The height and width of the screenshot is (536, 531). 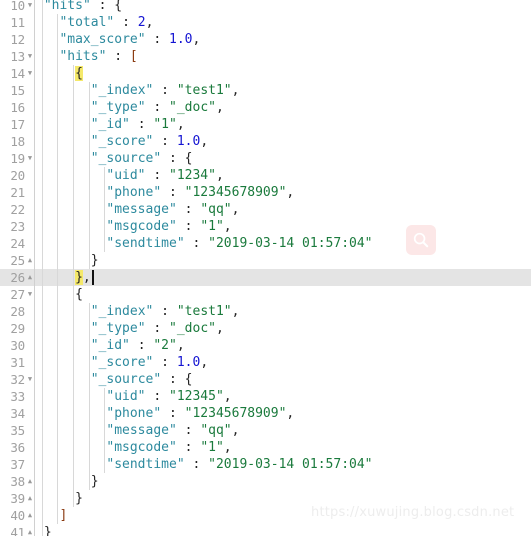 What do you see at coordinates (17, 56) in the screenshot?
I see `line-number: 13` at bounding box center [17, 56].